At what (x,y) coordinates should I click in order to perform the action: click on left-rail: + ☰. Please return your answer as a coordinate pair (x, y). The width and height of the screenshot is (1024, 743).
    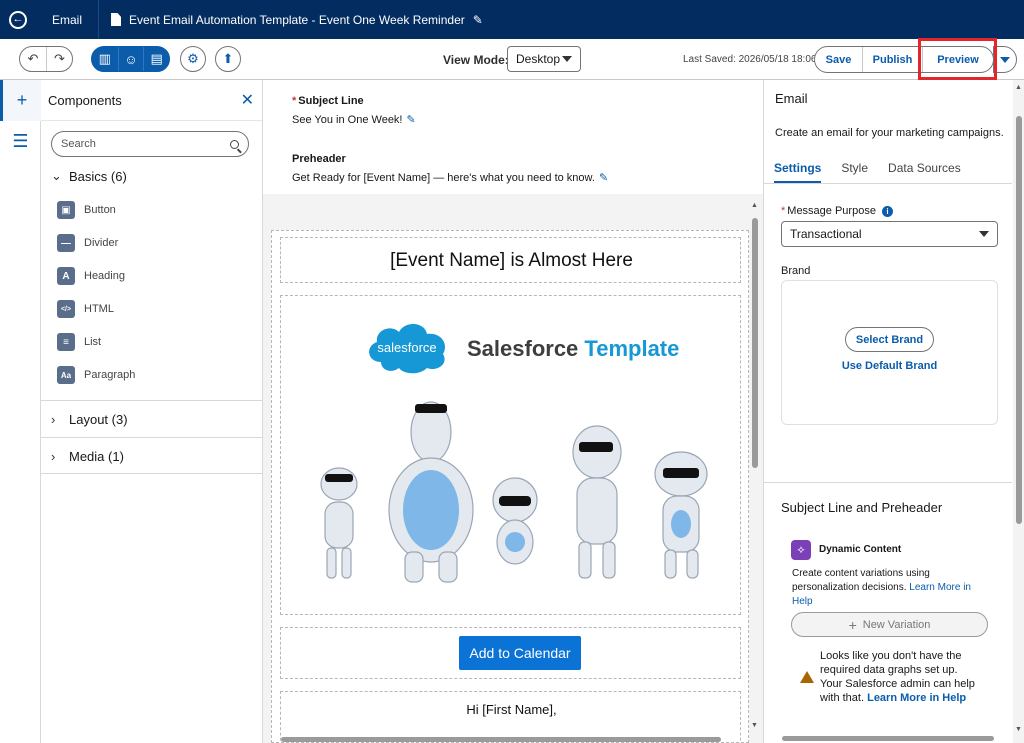
    Looking at the image, I should click on (20, 411).